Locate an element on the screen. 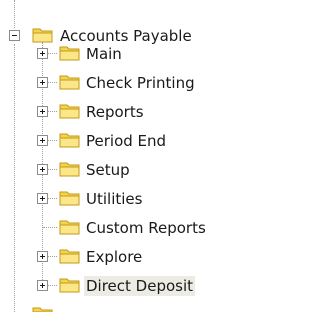 Image resolution: width=320 pixels, height=312 pixels. tree-node-label: Direct Deposit is located at coordinates (140, 286).